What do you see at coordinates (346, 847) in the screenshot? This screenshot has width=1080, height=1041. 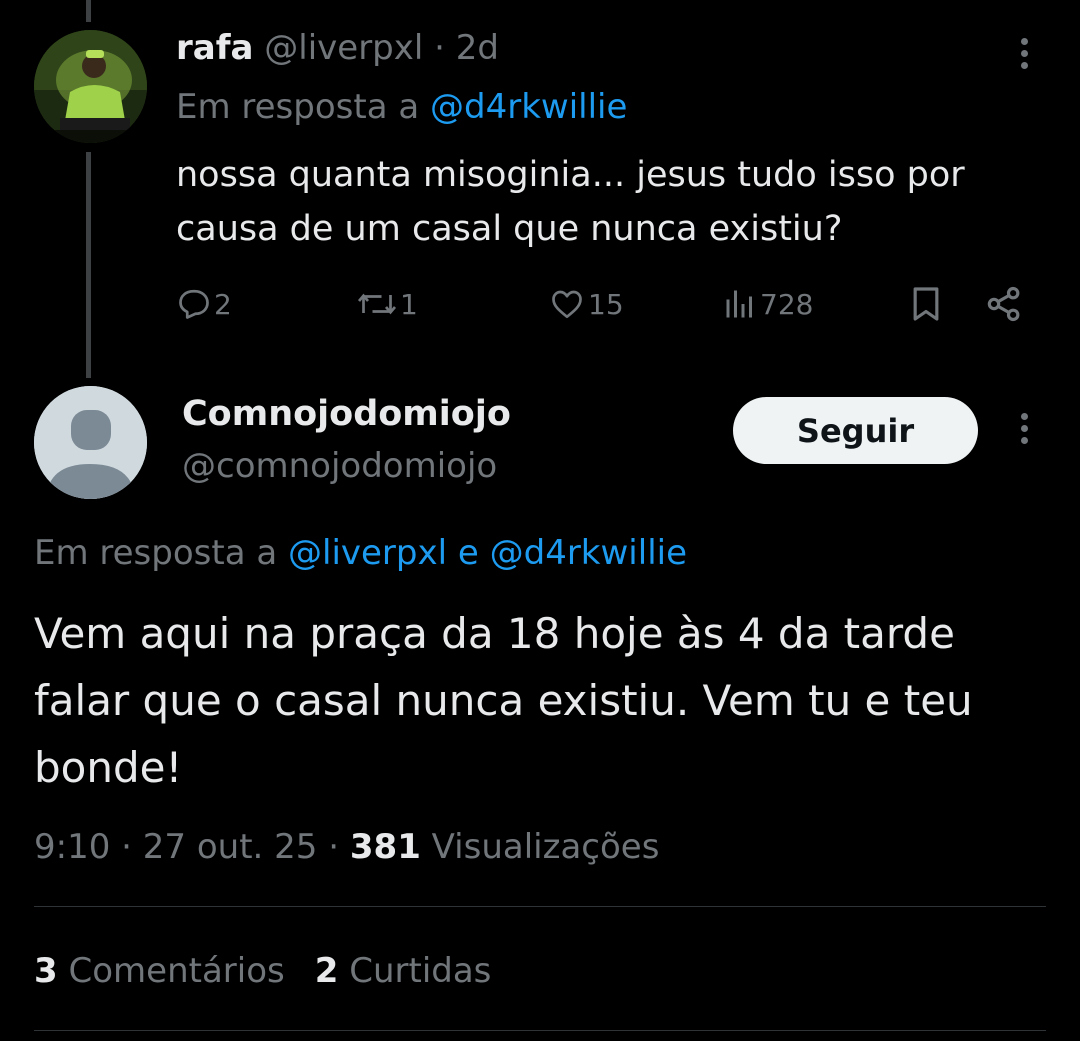 I see `tweet-meta: 9:10 · 27 out. 25 · 381 Visualizações` at bounding box center [346, 847].